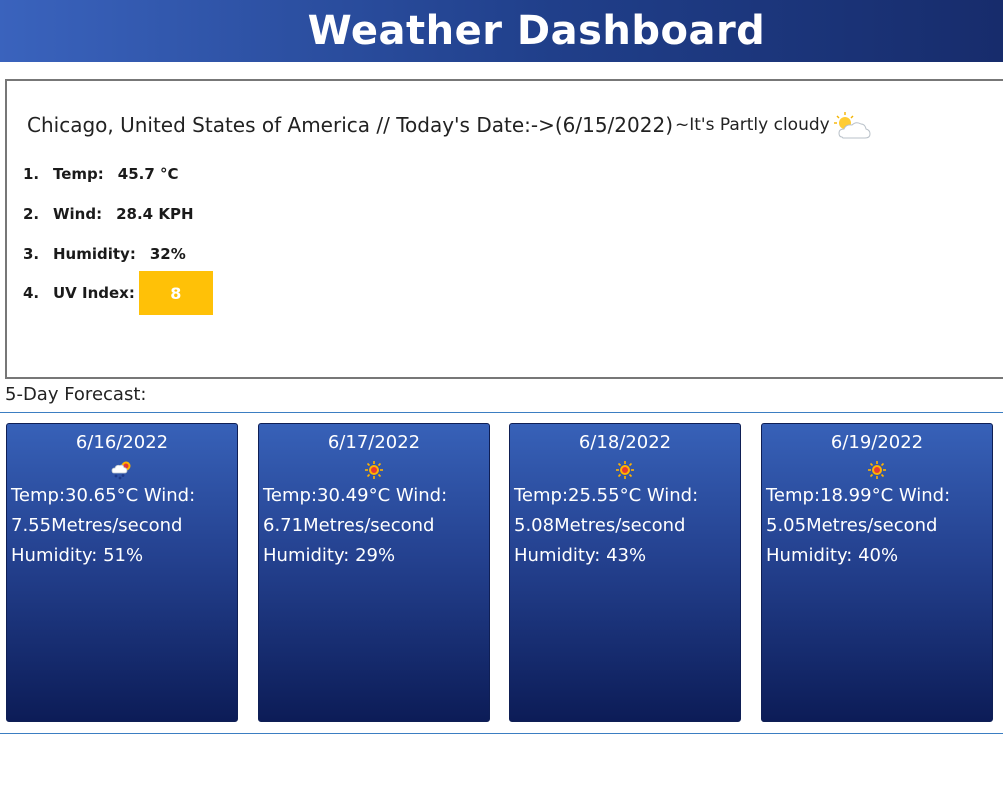 The image size is (1003, 785). What do you see at coordinates (94, 293) in the screenshot?
I see `stat-label: UV Index:` at bounding box center [94, 293].